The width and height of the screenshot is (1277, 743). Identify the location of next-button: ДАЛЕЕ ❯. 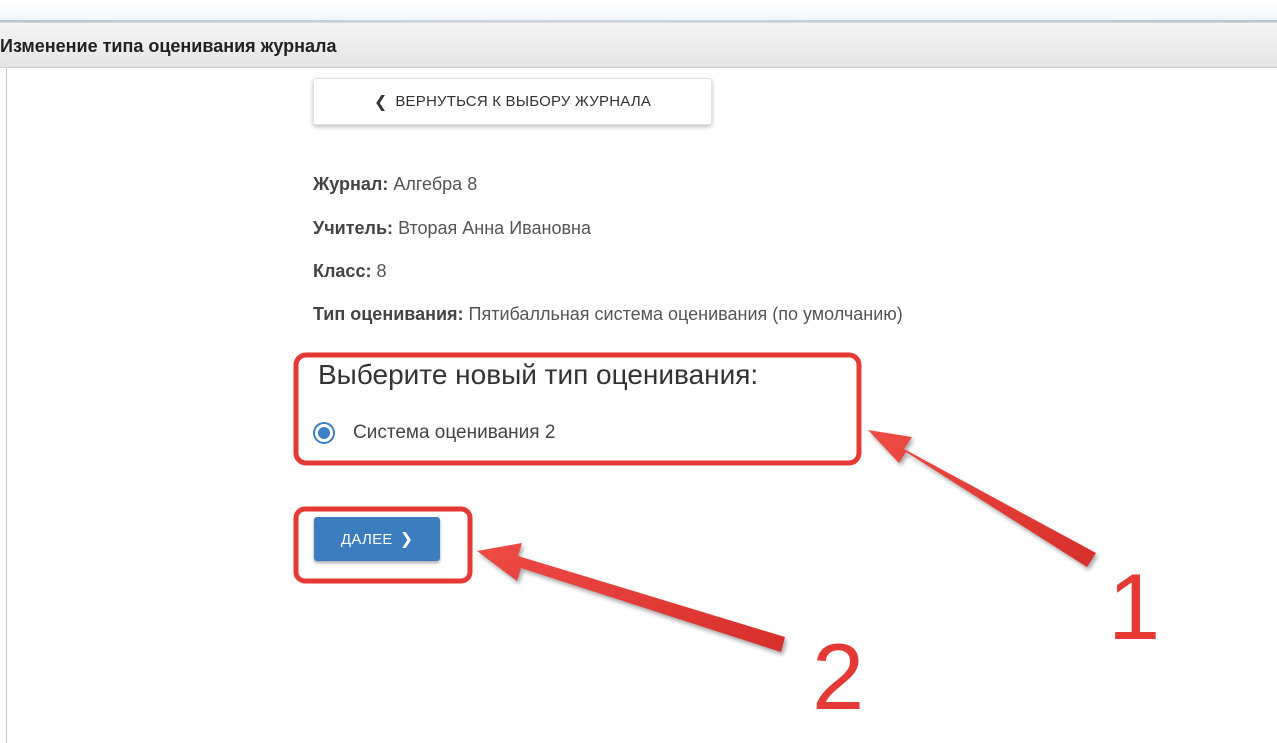
(377, 539).